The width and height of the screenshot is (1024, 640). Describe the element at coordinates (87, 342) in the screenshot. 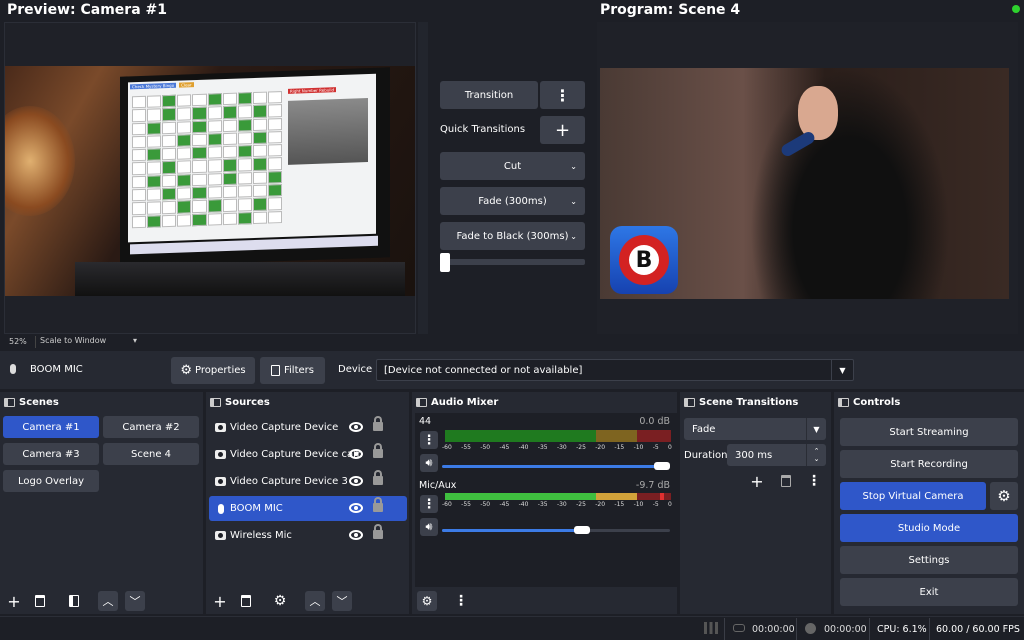

I see `scale-mode-select: Scale to Window ▾` at that location.